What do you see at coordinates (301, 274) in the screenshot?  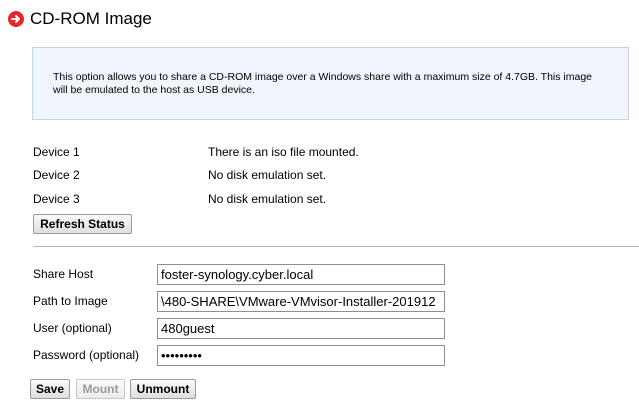 I see `share-host-input: foster-synology.cyber.local` at bounding box center [301, 274].